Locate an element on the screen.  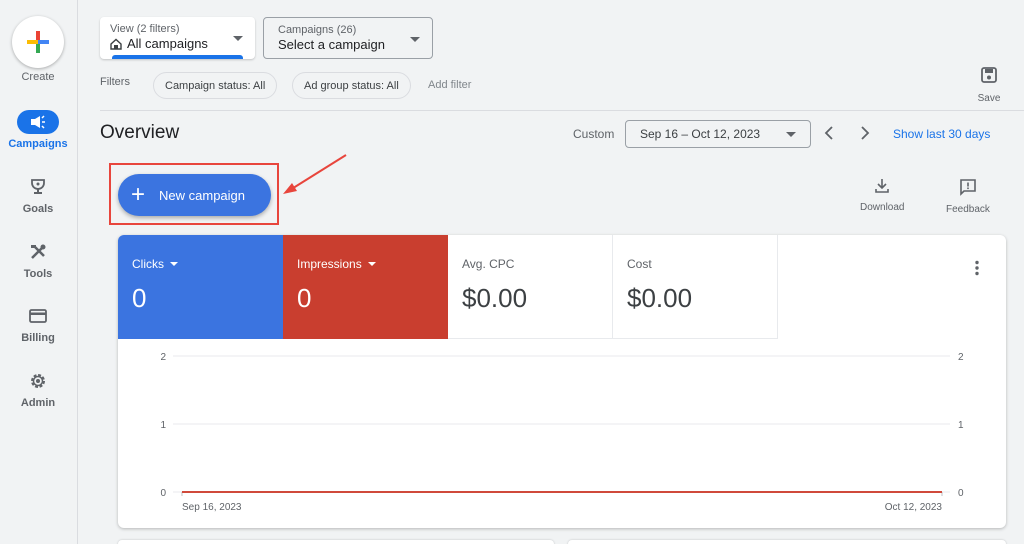
chevron-left-icon is located at coordinates (828, 133).